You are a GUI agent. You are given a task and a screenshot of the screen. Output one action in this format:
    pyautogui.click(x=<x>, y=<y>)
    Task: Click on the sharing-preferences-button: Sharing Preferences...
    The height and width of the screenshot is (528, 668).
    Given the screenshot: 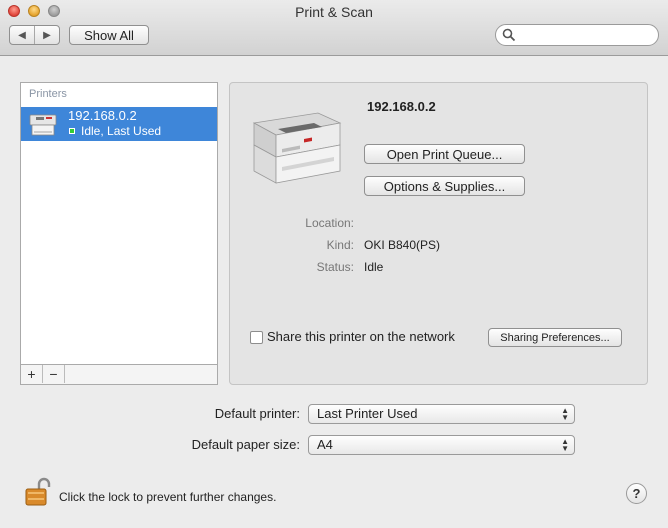 What is the action you would take?
    pyautogui.click(x=555, y=337)
    